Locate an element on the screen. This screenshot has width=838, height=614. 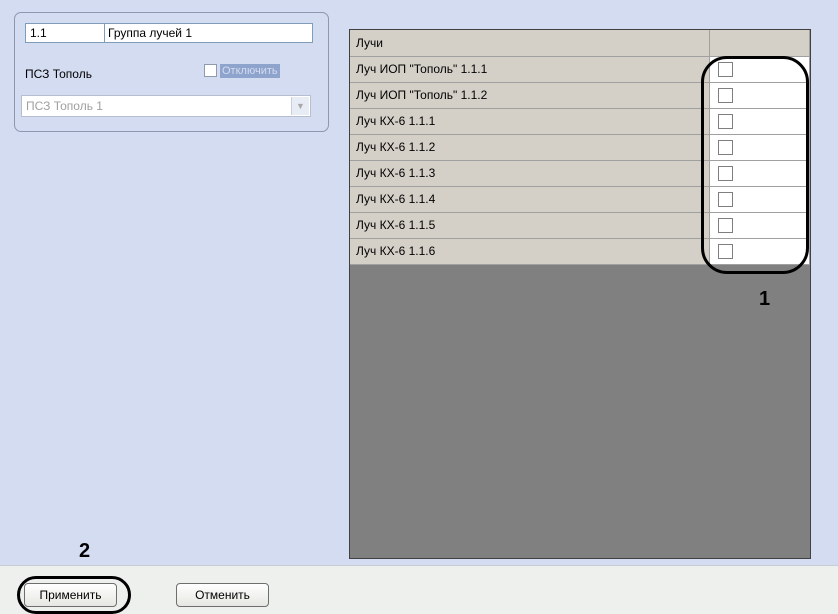
column-header-rays: Лучи is located at coordinates (530, 43).